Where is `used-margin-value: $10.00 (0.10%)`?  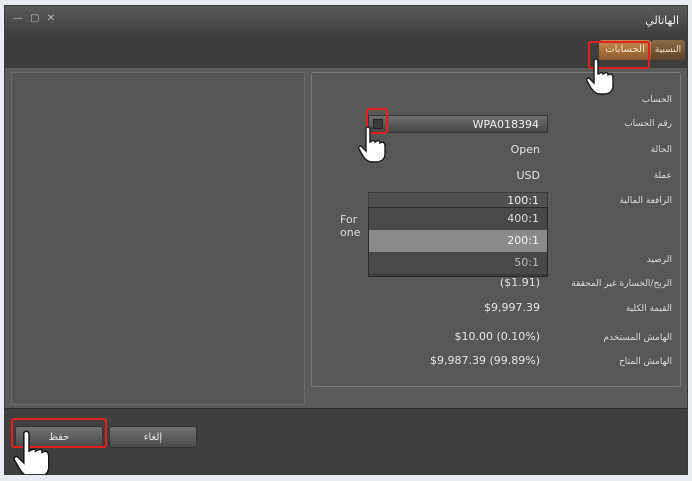 used-margin-value: $10.00 (0.10%) is located at coordinates (497, 336).